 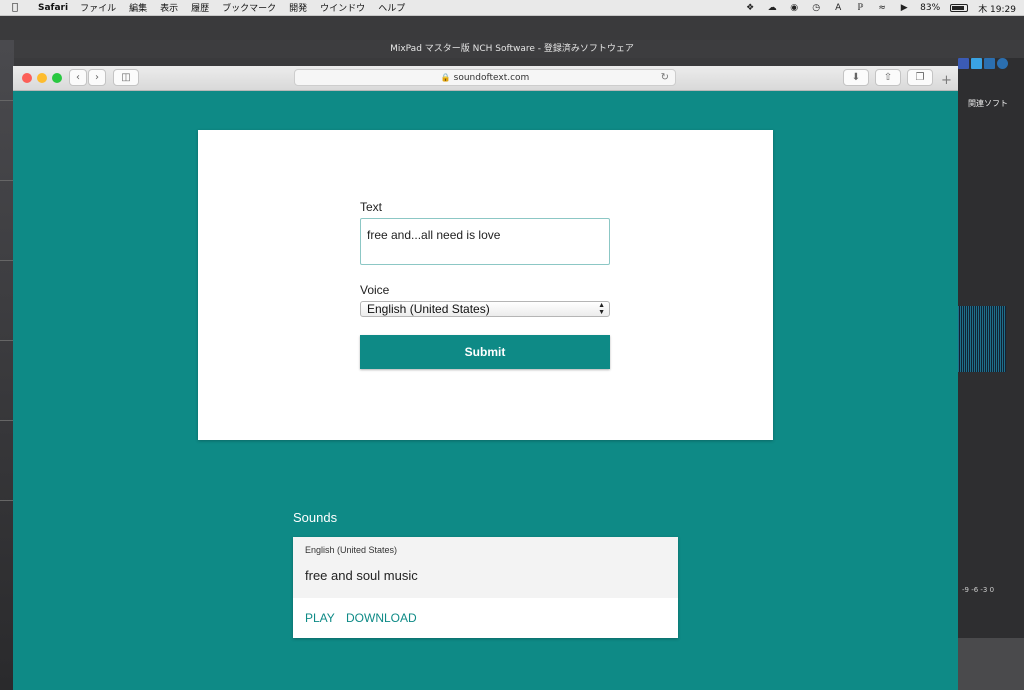 I want to click on voice-select: English (United States) ▲ ▼, so click(x=485, y=309).